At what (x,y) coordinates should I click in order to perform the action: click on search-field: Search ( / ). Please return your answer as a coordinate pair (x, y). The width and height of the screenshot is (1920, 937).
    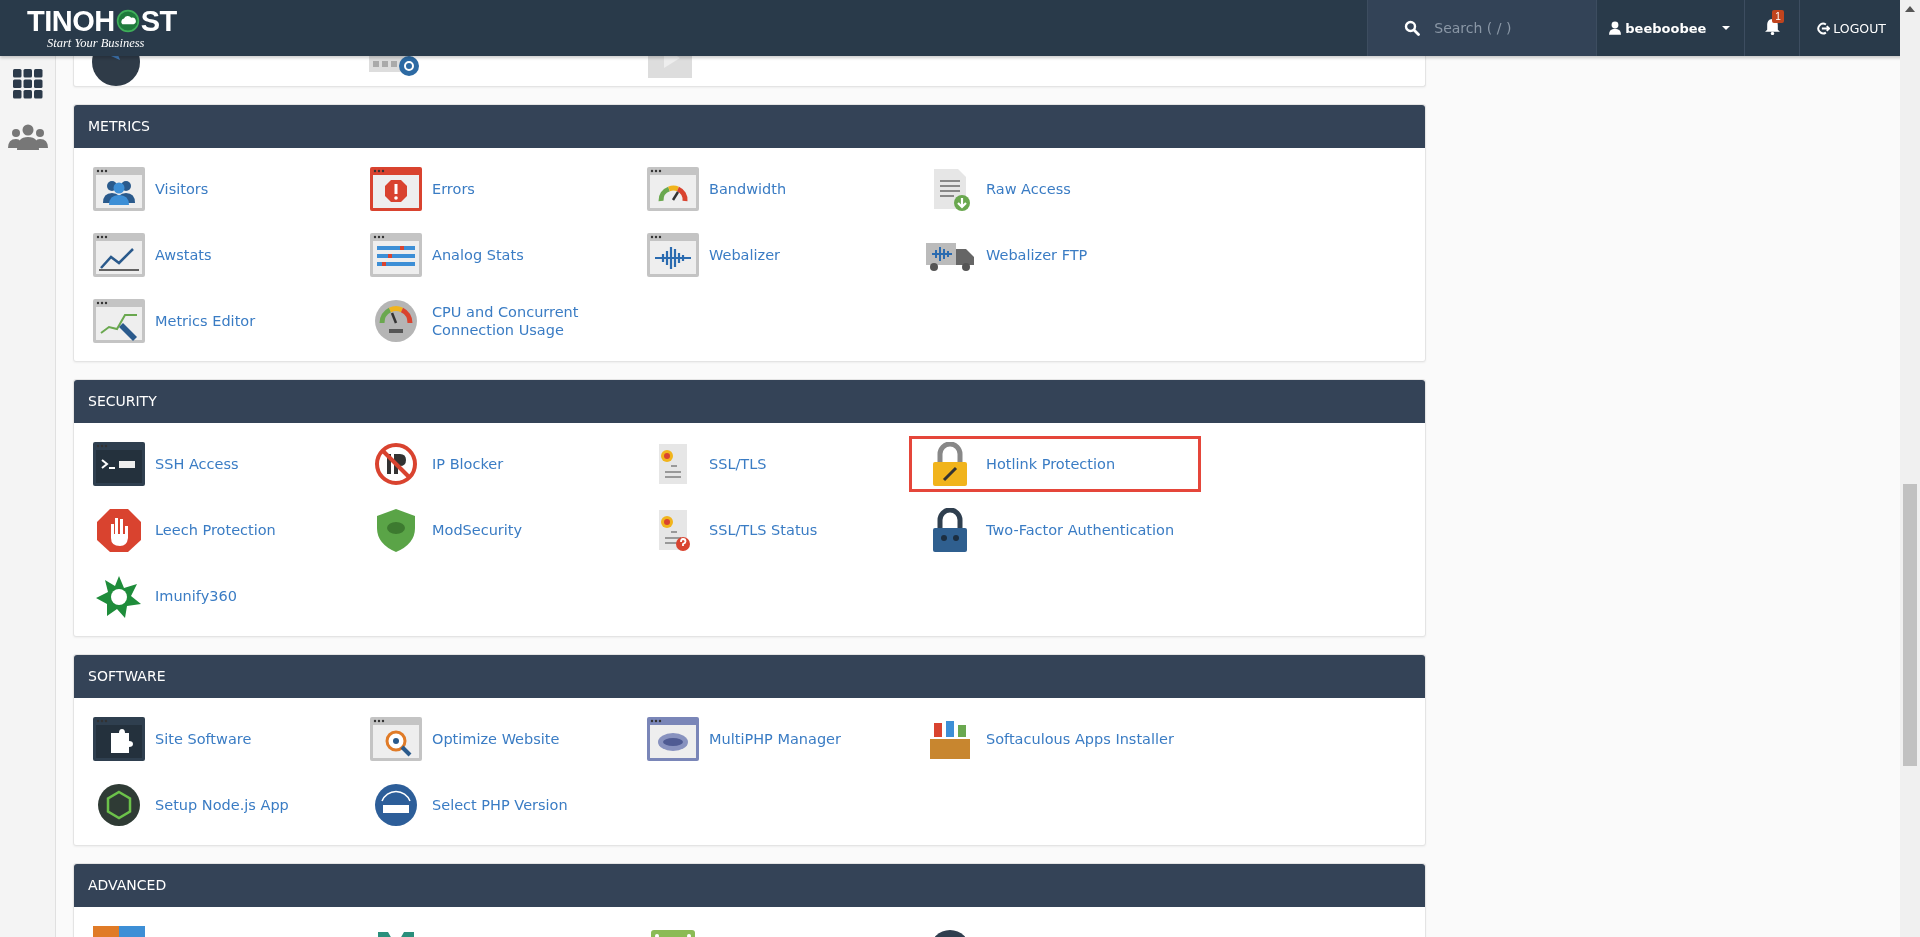
    Looking at the image, I should click on (1504, 28).